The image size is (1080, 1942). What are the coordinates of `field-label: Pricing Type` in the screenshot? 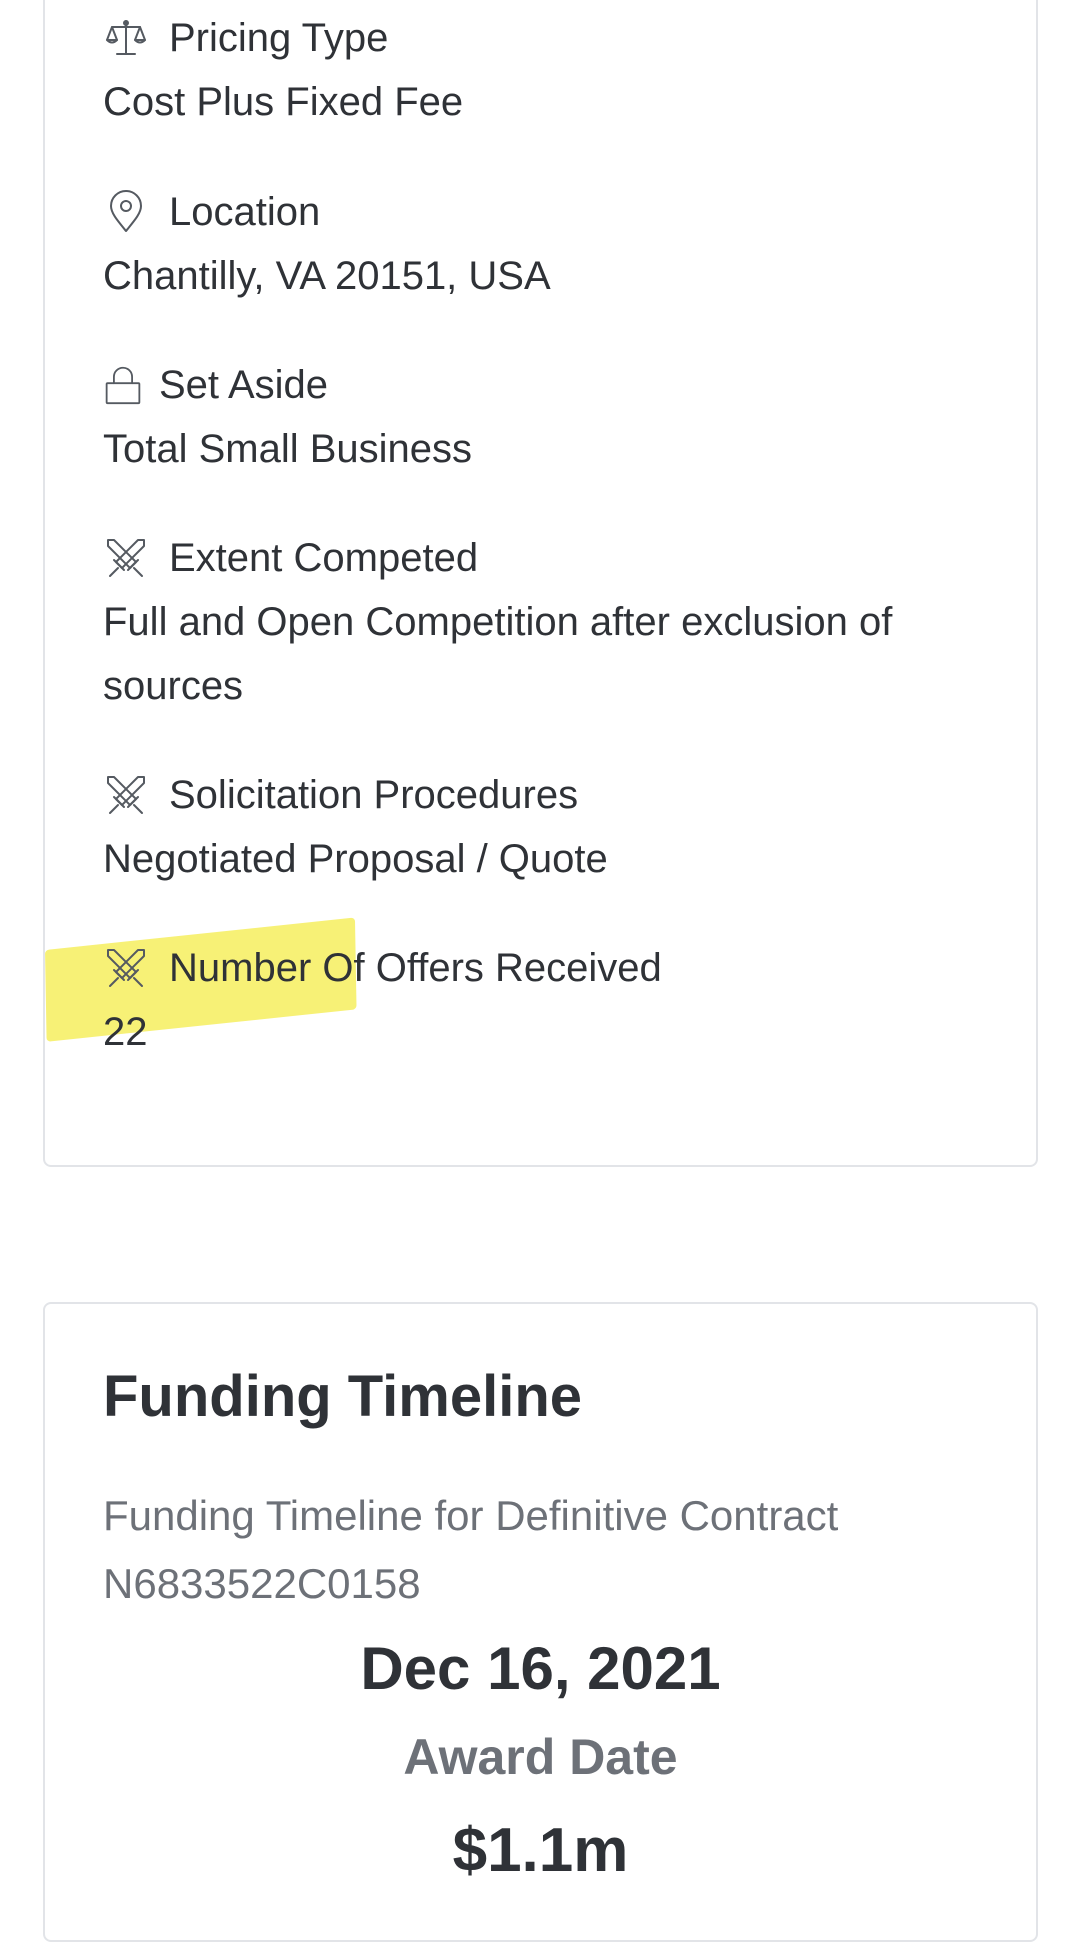 It's located at (279, 38).